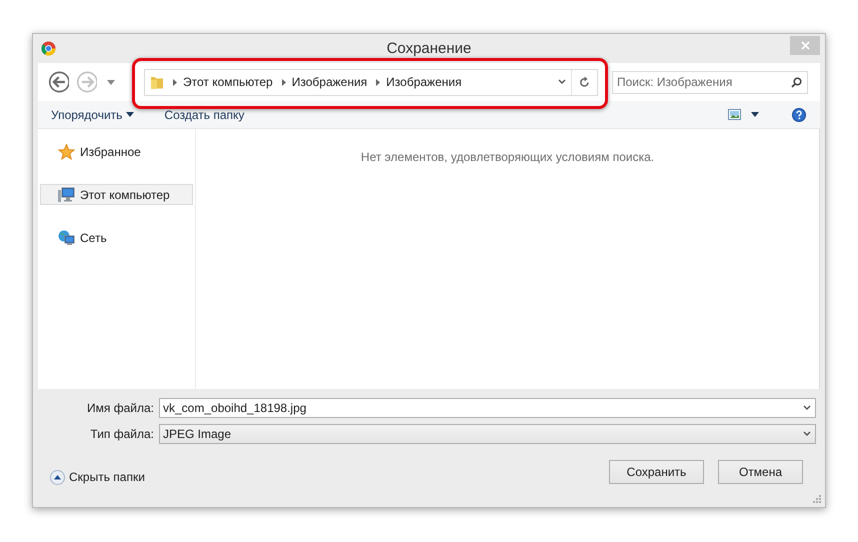 The image size is (858, 542). Describe the element at coordinates (116, 237) in the screenshot. I see `sidebar-item: Сеть` at that location.